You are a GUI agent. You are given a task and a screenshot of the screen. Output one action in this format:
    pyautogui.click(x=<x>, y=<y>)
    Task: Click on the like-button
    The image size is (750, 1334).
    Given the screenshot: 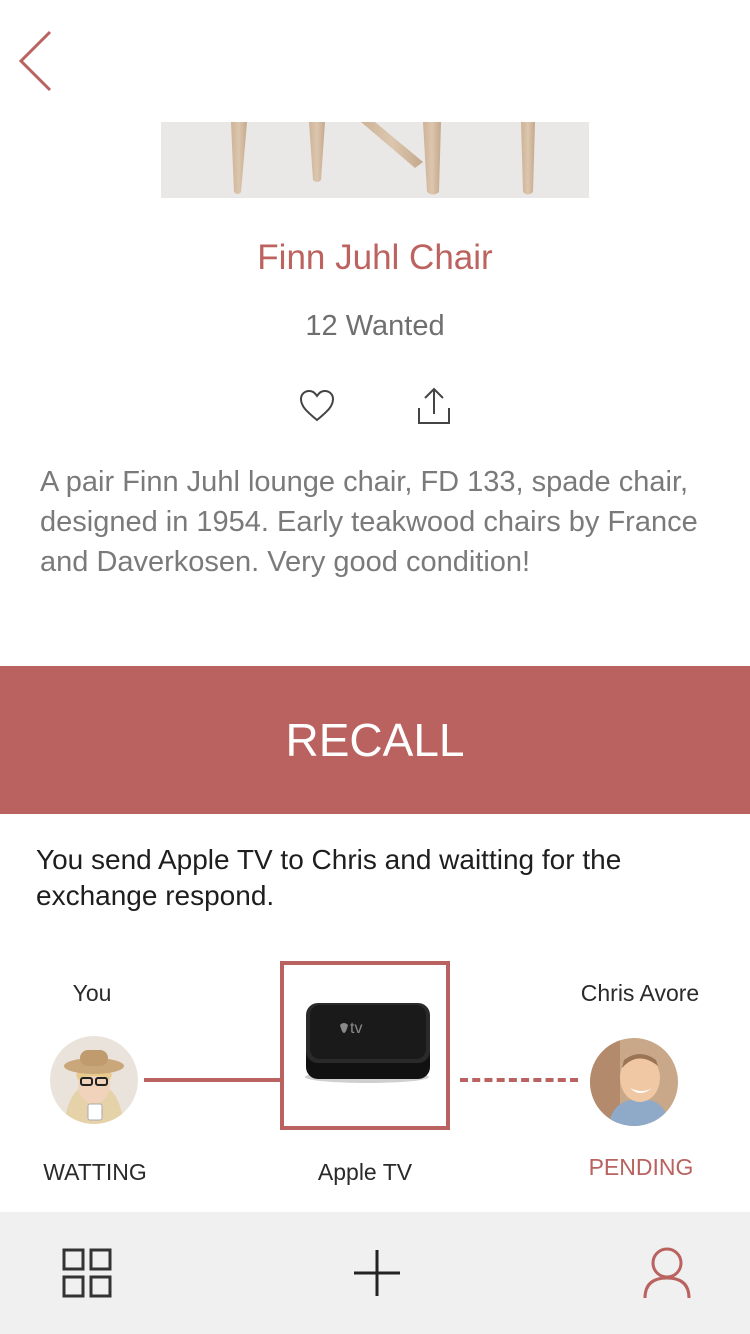 What is the action you would take?
    pyautogui.click(x=317, y=406)
    